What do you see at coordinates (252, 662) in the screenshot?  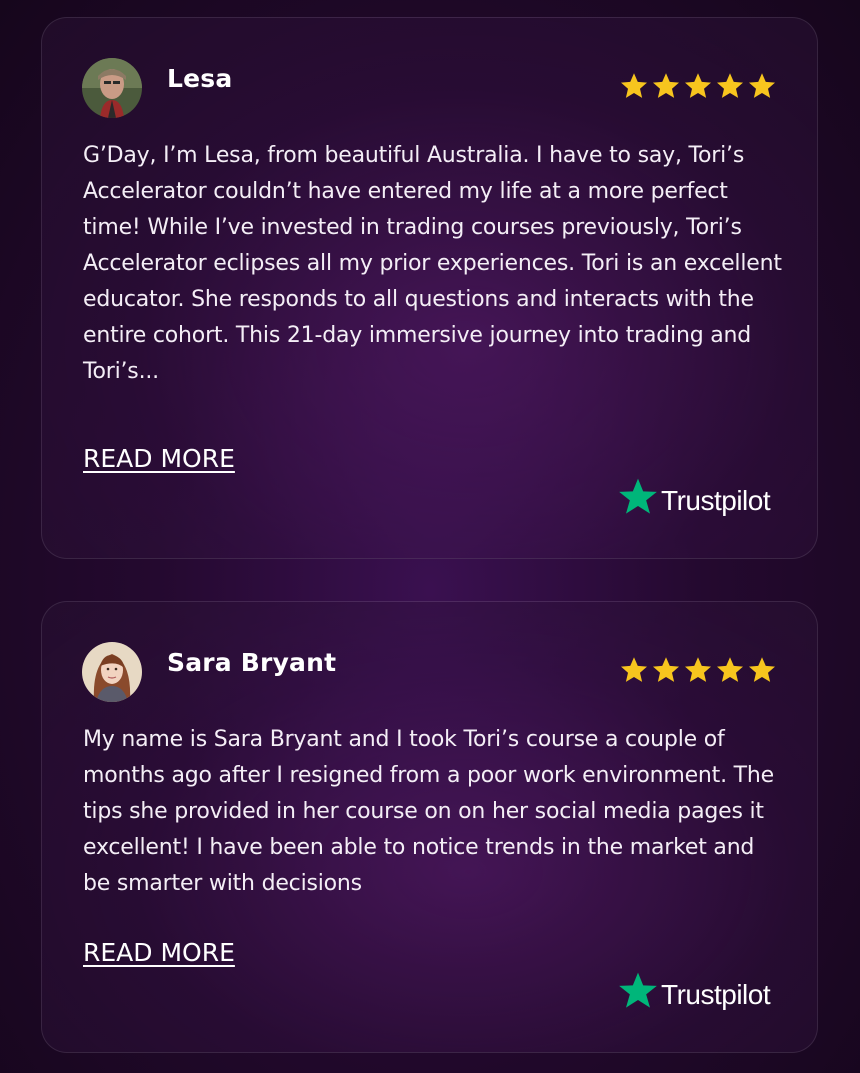 I see `reviewer-name: Sara Bryant` at bounding box center [252, 662].